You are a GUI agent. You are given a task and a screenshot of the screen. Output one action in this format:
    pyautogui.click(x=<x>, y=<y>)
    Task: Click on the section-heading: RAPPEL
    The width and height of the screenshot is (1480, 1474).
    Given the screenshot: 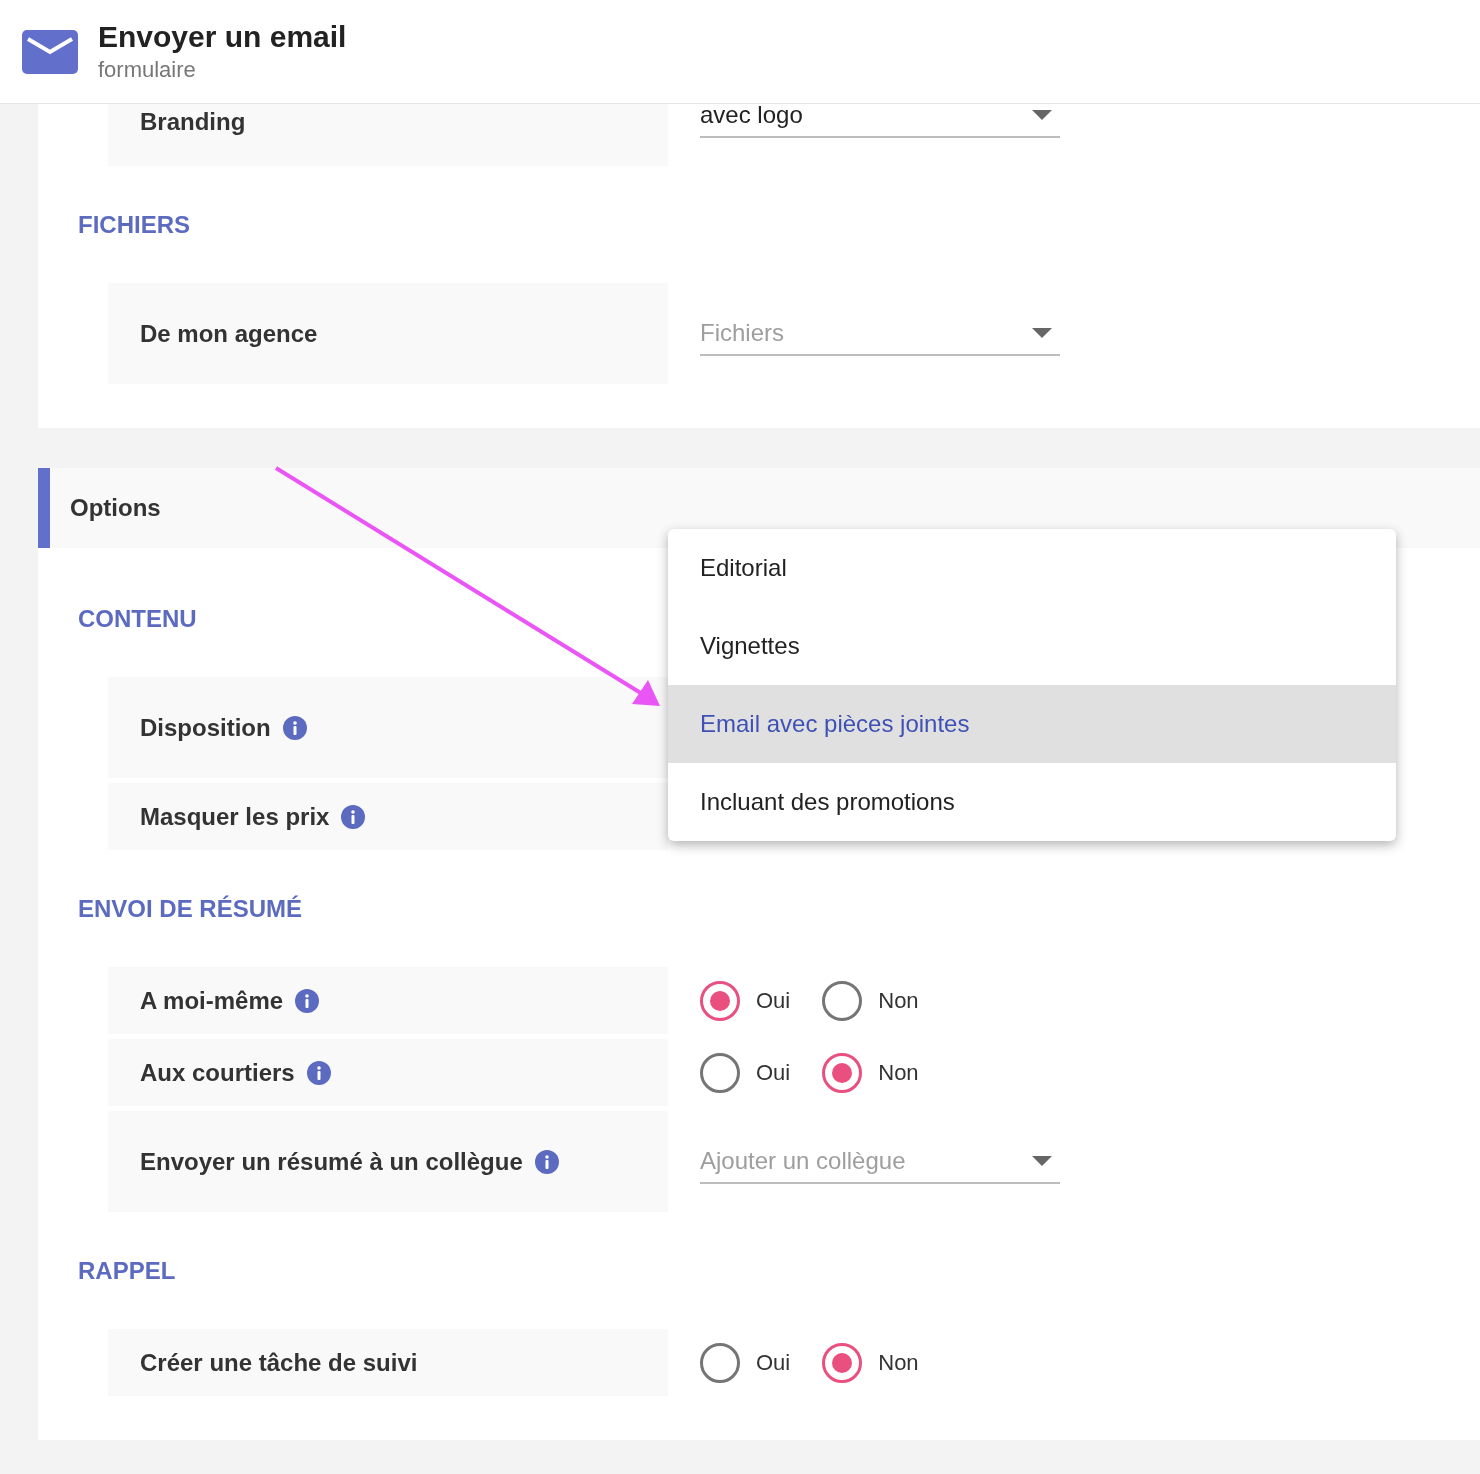 What is the action you would take?
    pyautogui.click(x=127, y=1270)
    